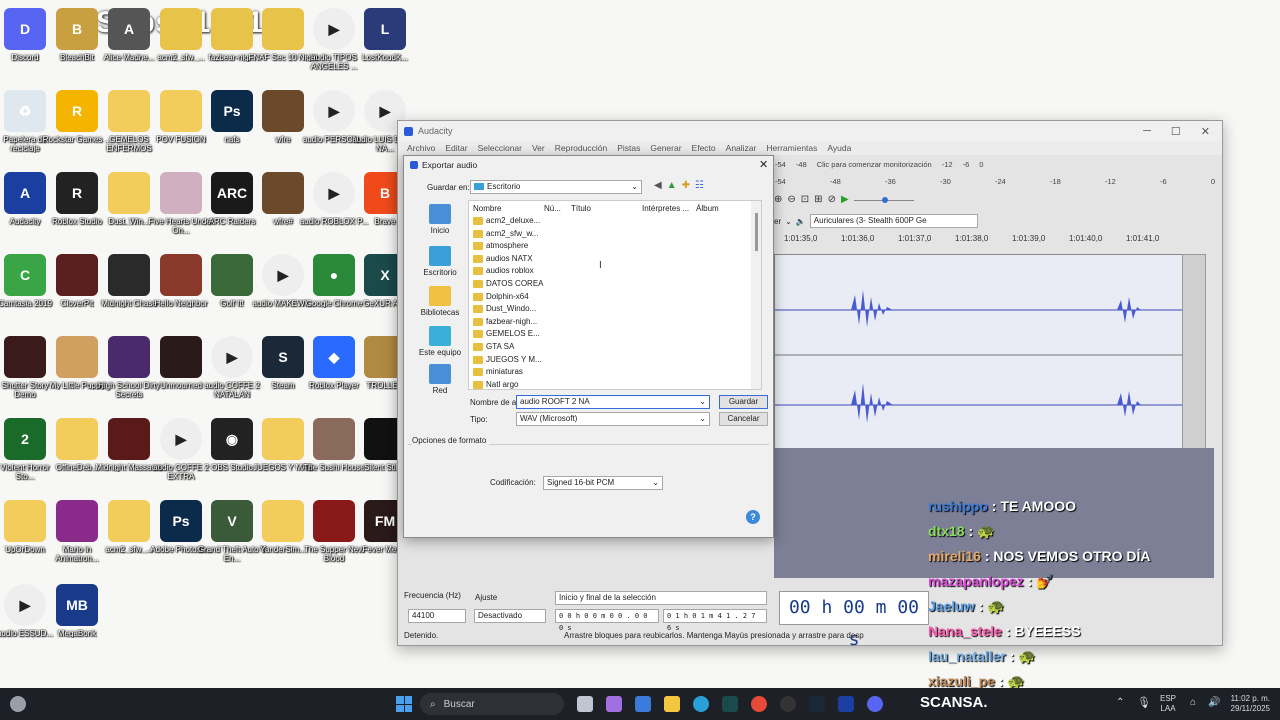 The height and width of the screenshot is (720, 1280). What do you see at coordinates (18, 704) in the screenshot?
I see `widgets-icon` at bounding box center [18, 704].